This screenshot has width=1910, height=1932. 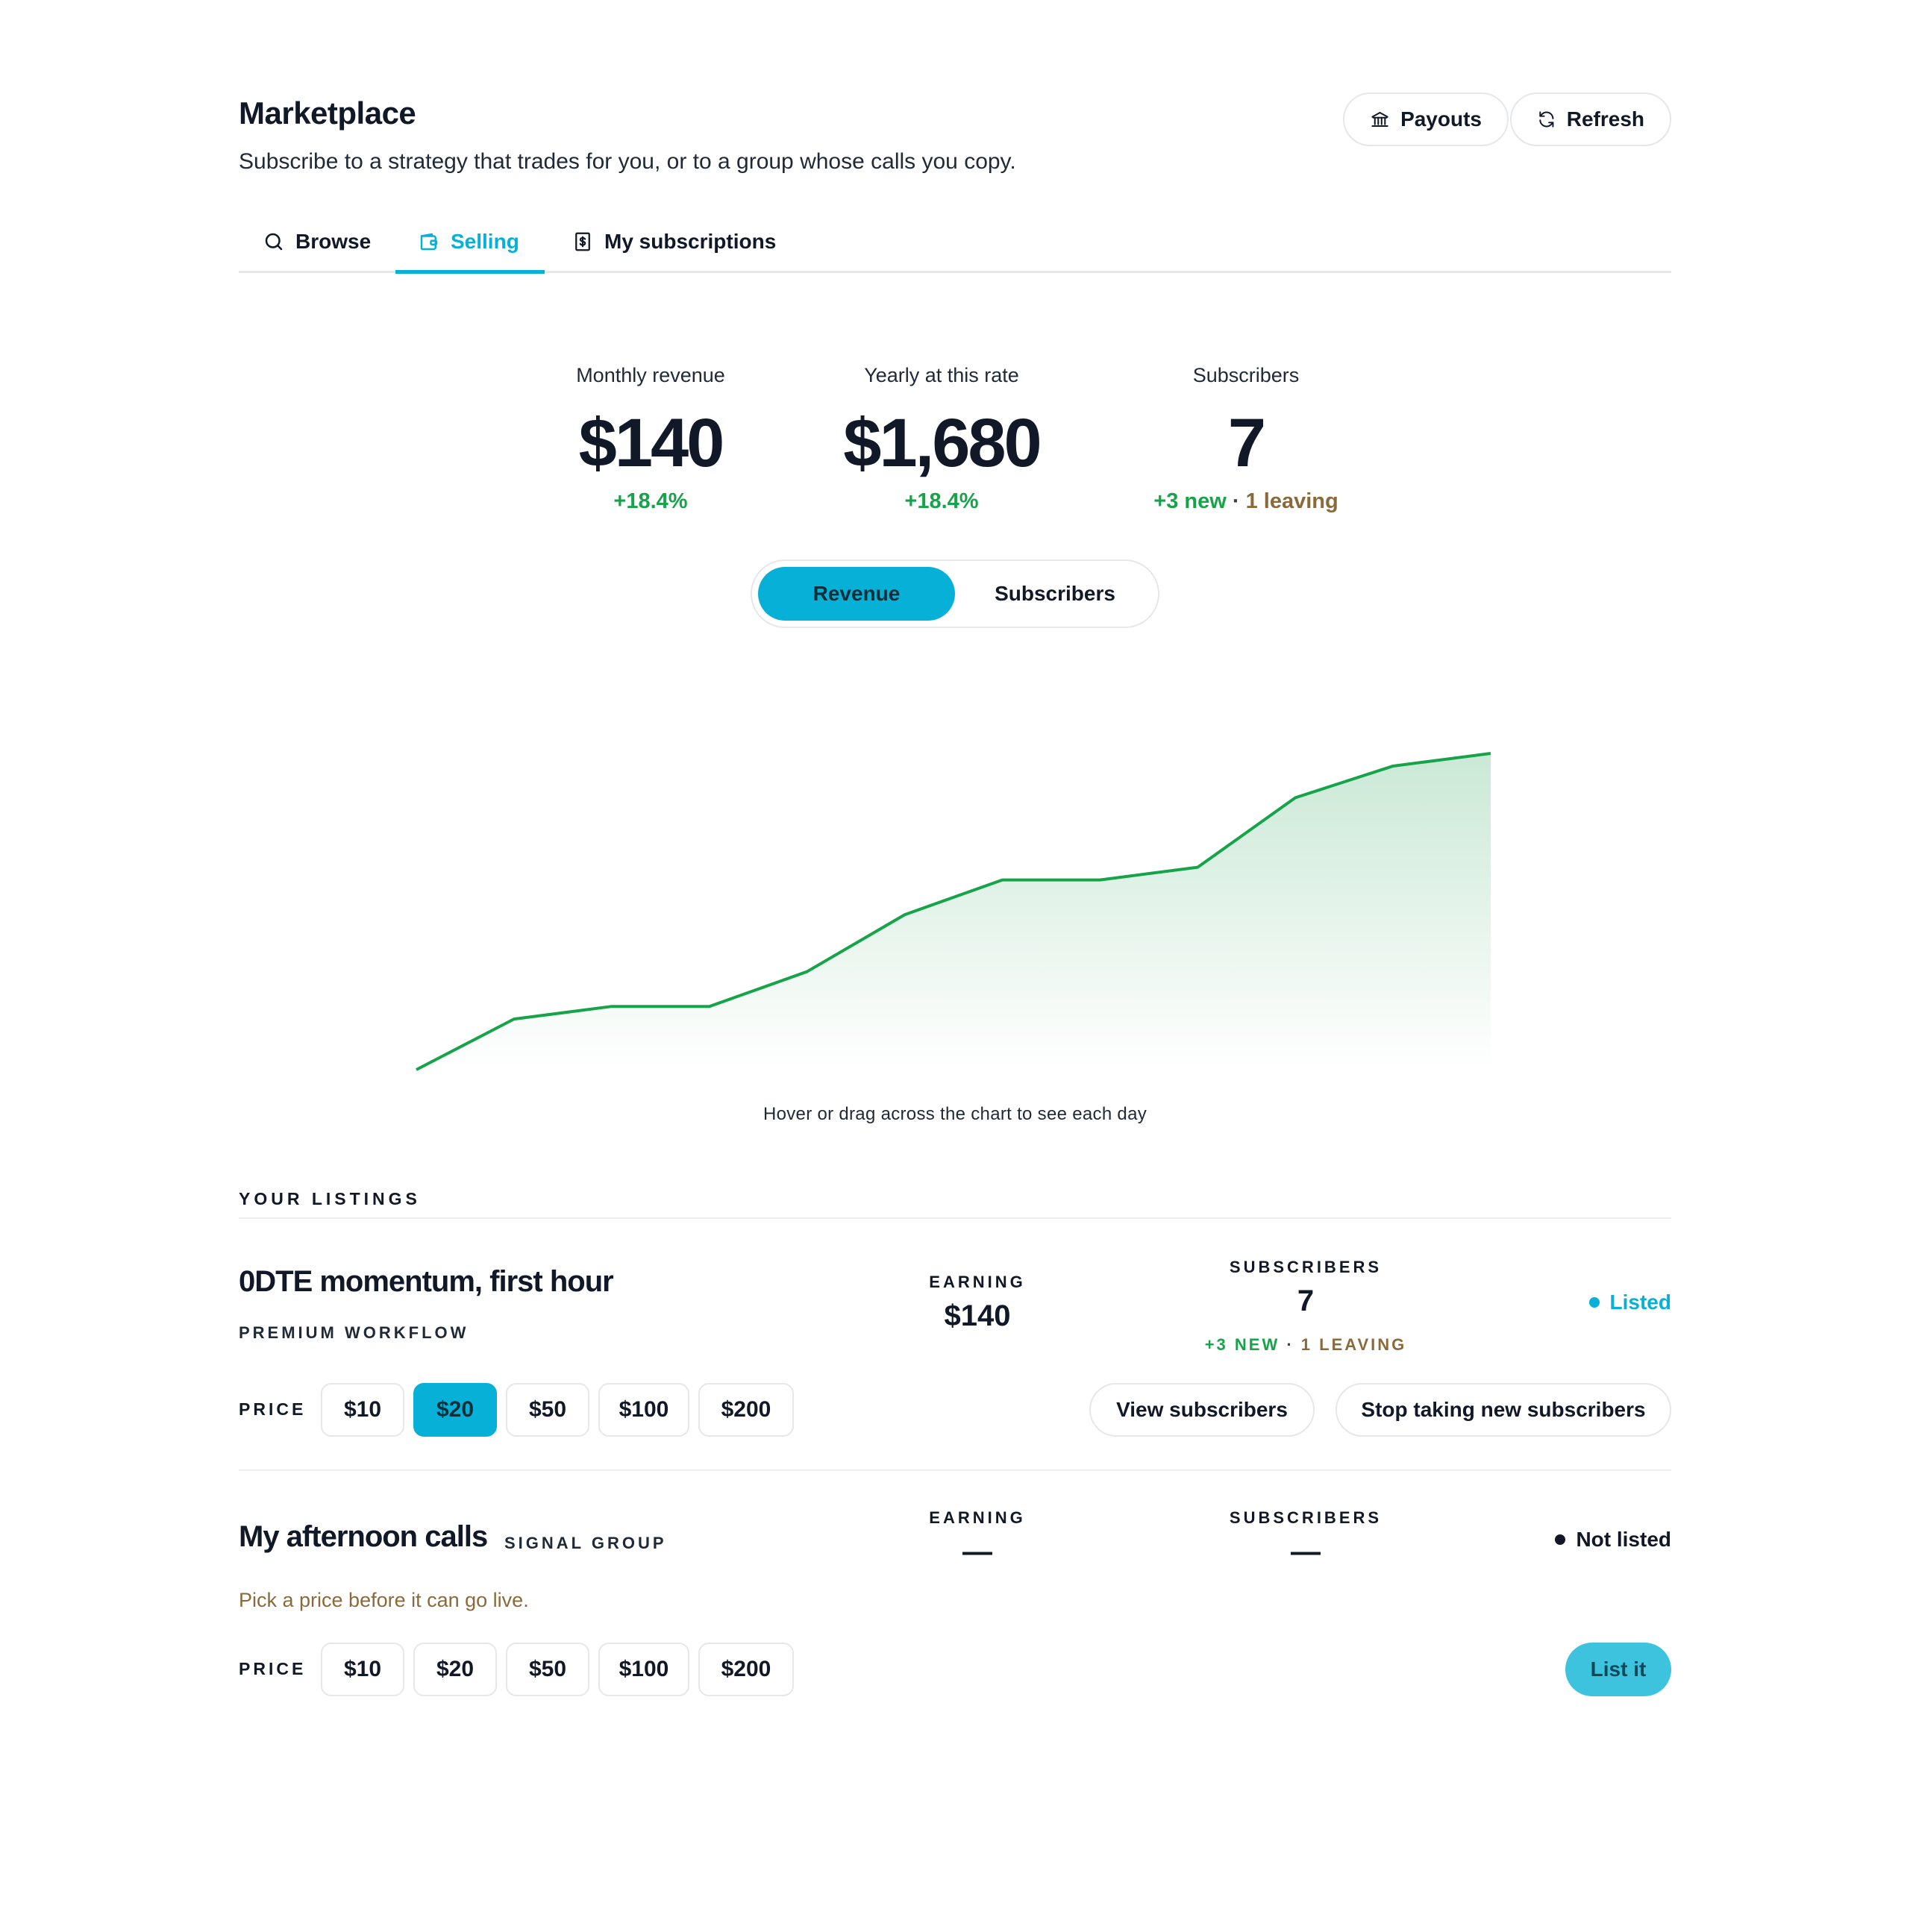 I want to click on subscribers-change: +3 NEW · 1 LEAVING, so click(x=1305, y=1345).